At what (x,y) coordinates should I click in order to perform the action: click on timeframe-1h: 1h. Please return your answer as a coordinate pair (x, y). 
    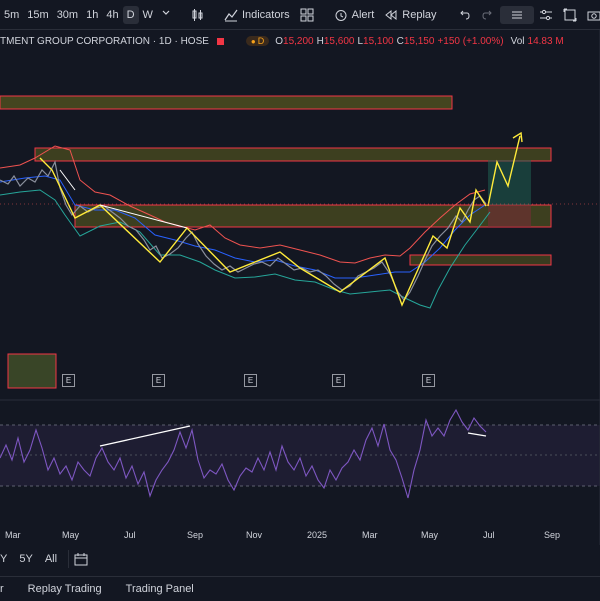
    Looking at the image, I should click on (92, 15).